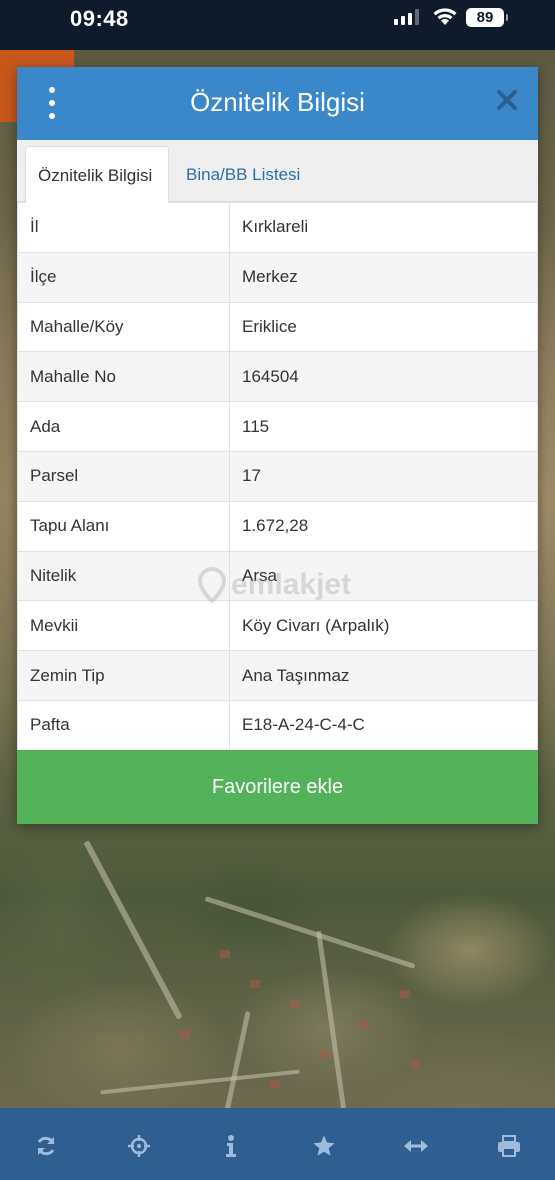 The width and height of the screenshot is (555, 1180). I want to click on status-bar: 09:48 89, so click(277, 25).